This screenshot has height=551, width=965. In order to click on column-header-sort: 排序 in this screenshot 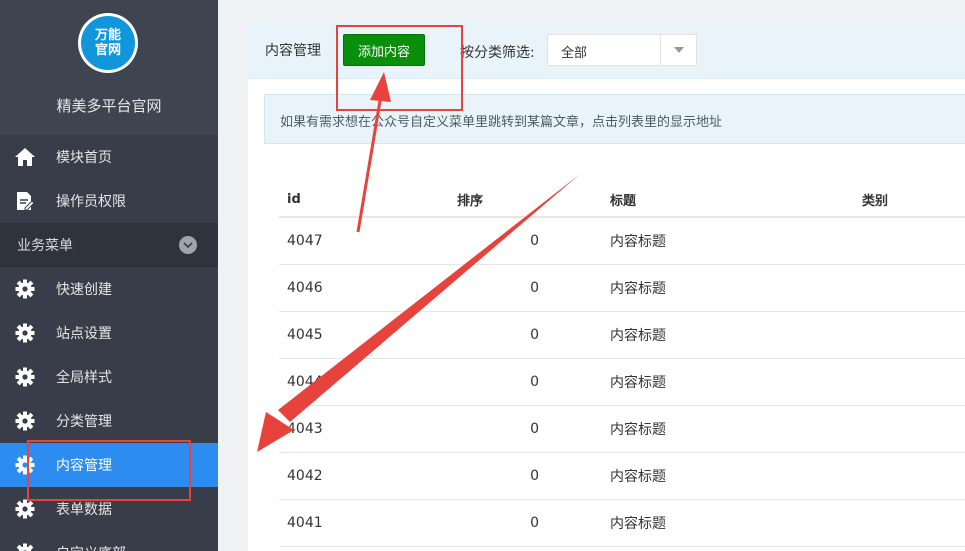, I will do `click(533, 200)`.